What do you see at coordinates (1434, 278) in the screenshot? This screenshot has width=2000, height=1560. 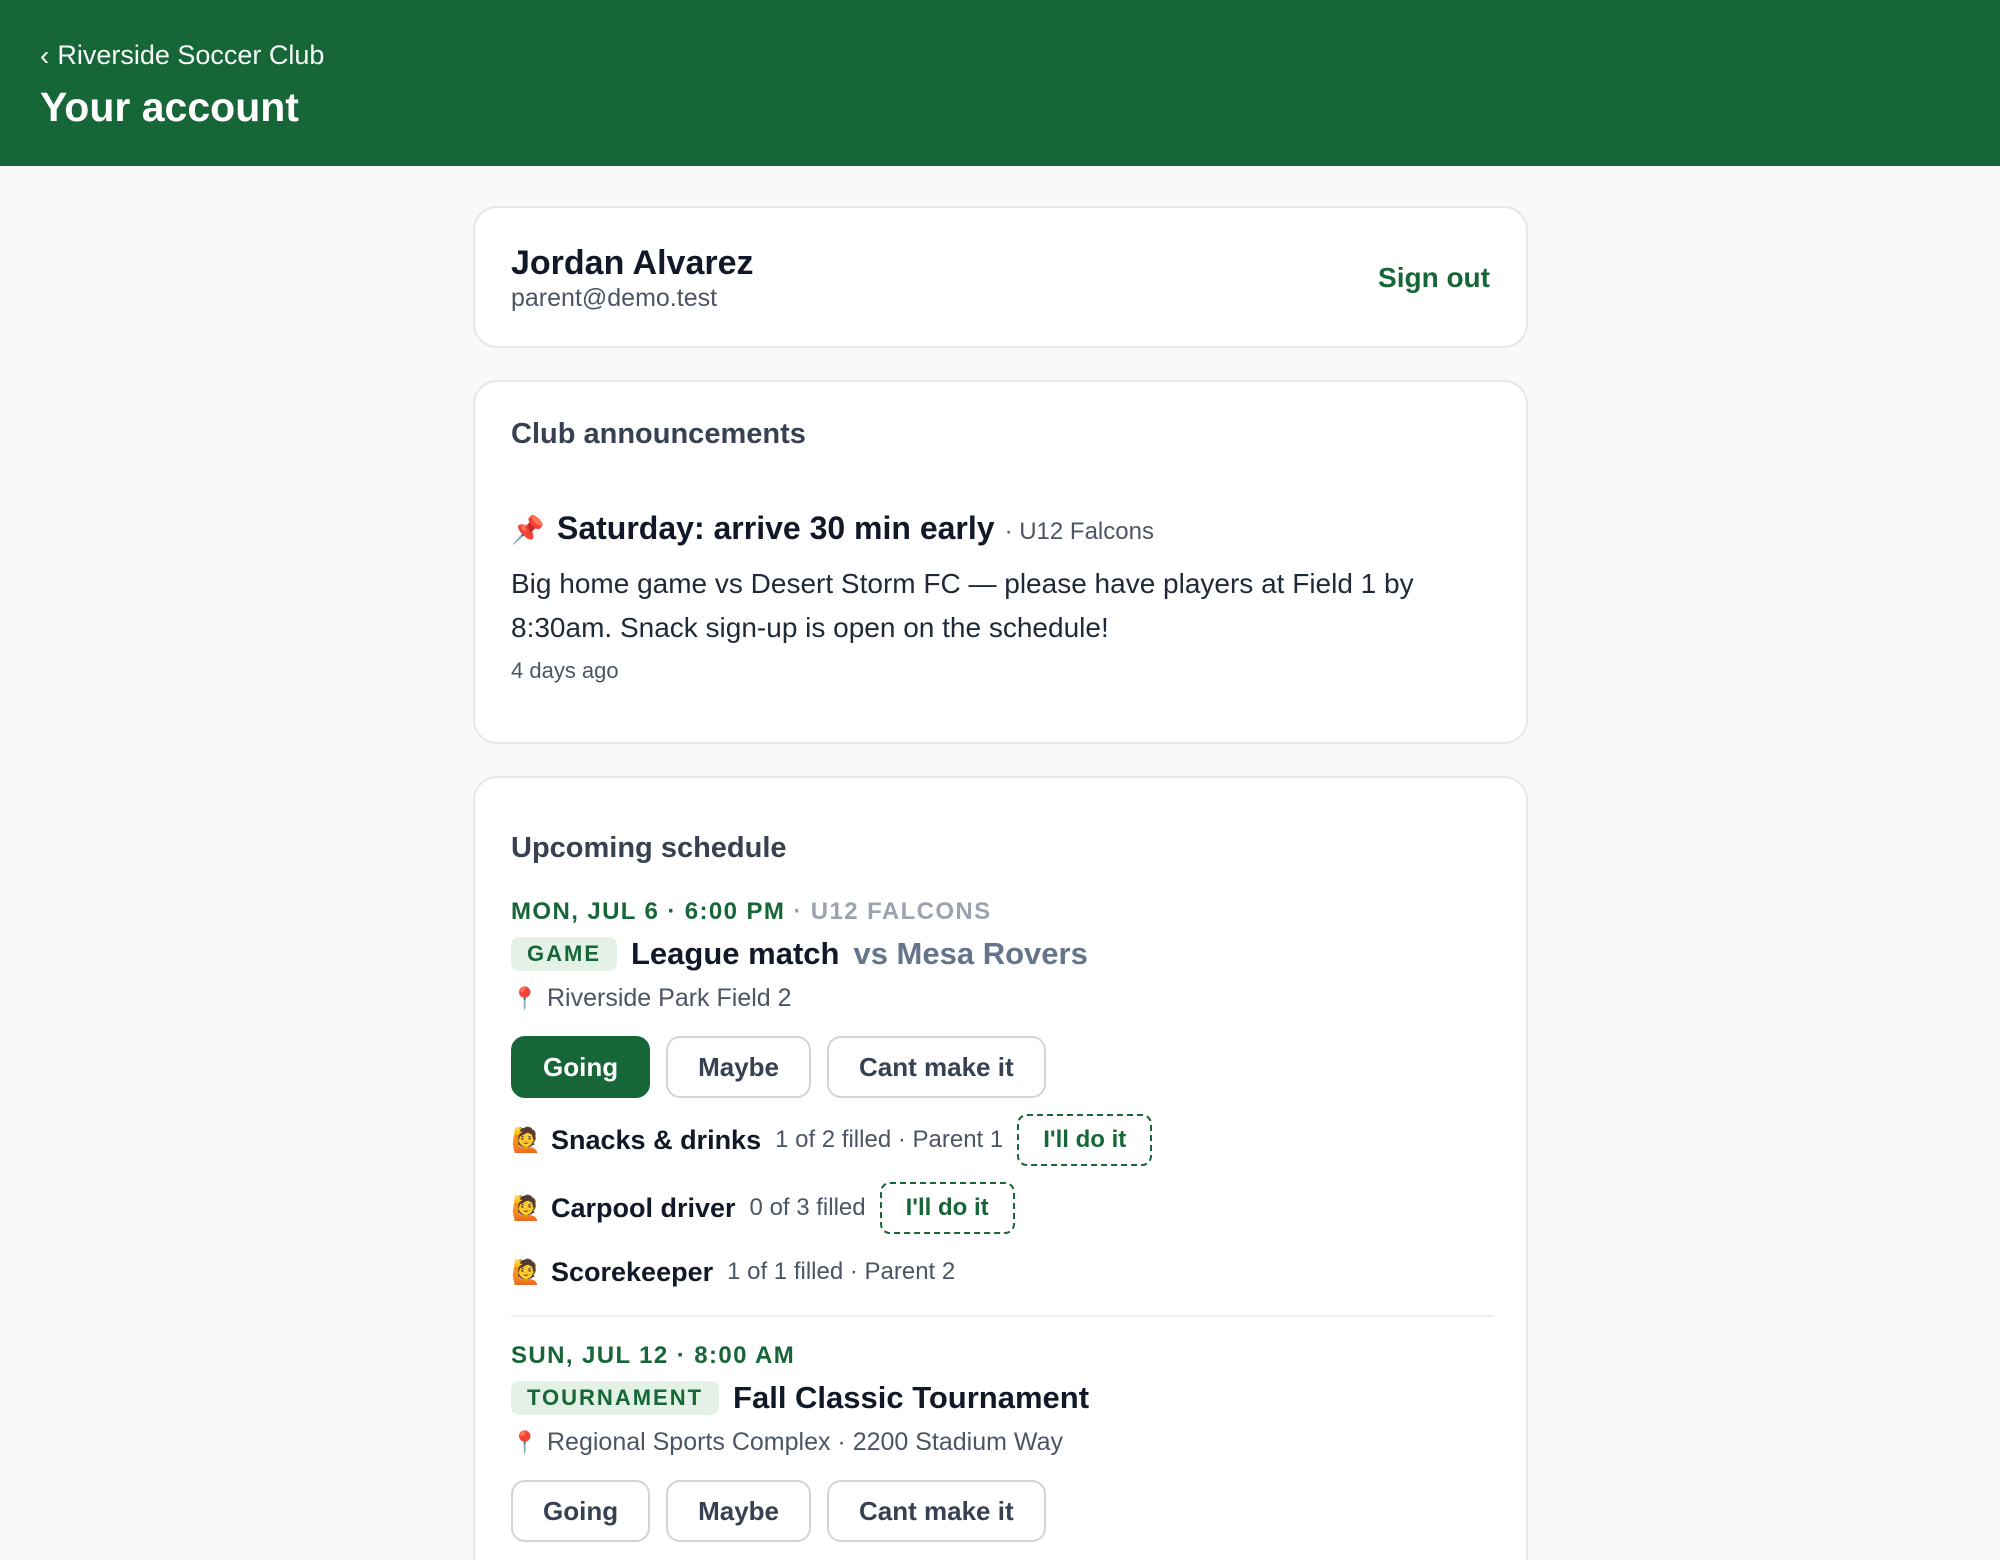 I see `sign-out-button: Sign out` at bounding box center [1434, 278].